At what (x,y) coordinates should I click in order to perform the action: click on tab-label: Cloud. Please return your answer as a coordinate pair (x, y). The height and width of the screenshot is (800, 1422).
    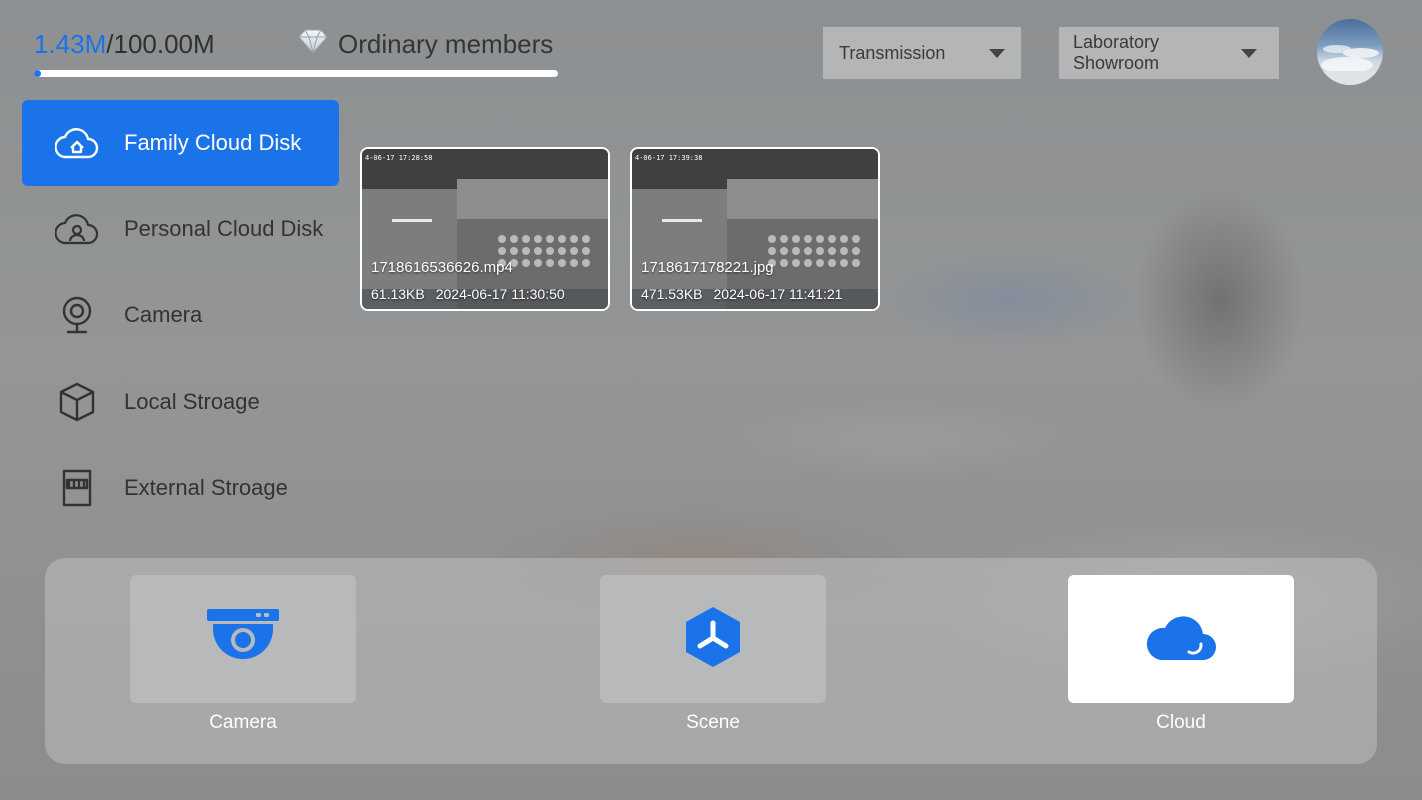
    Looking at the image, I should click on (1181, 722).